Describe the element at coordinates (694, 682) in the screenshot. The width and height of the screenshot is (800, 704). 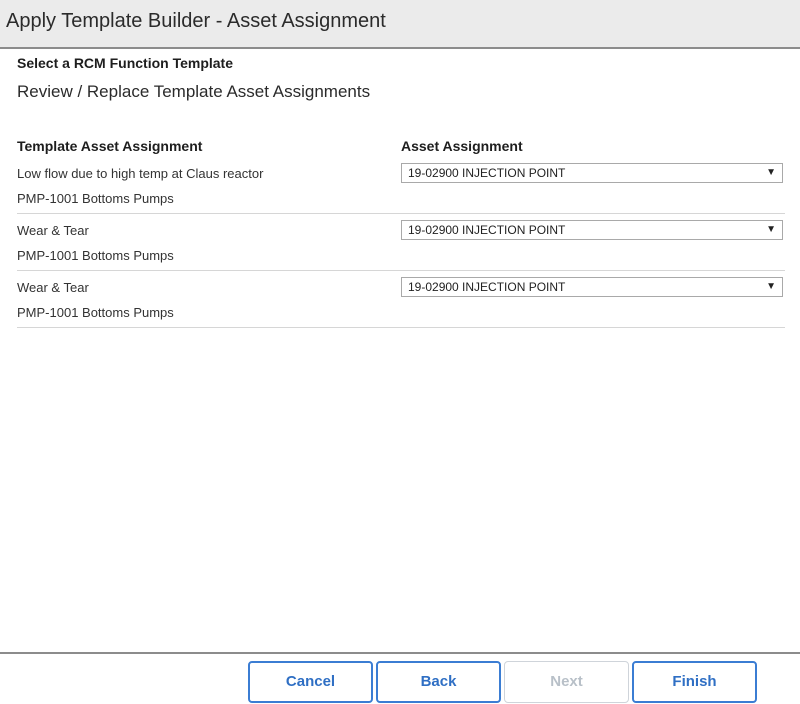
I see `finish-button: Finish` at that location.